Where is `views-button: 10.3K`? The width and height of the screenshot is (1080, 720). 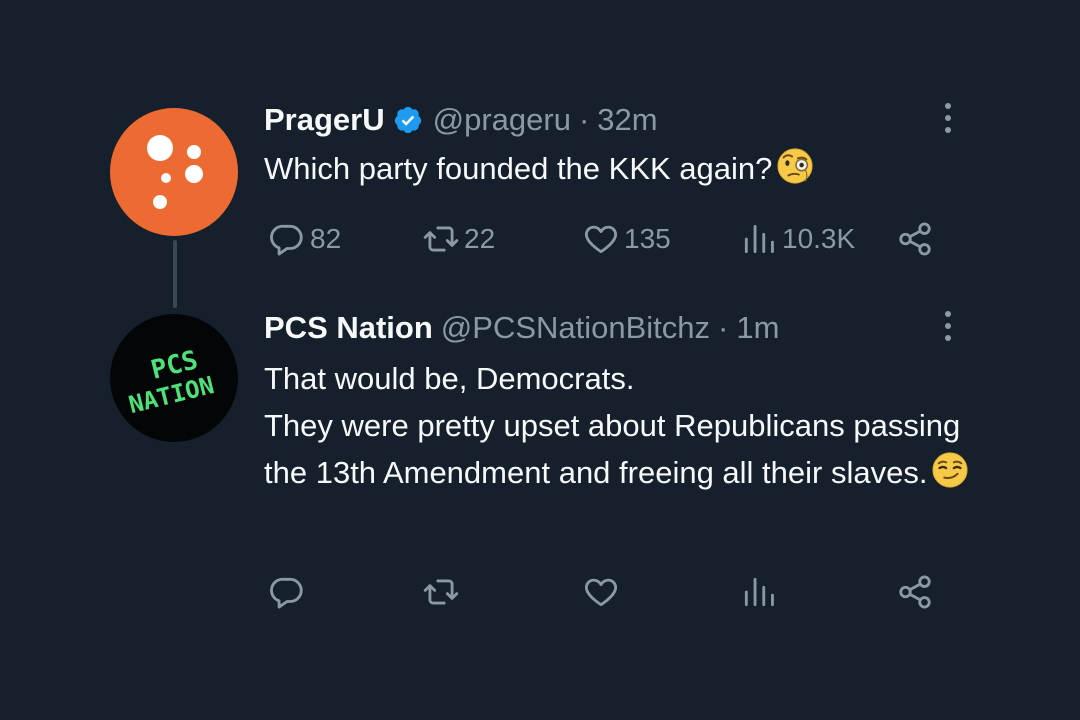
views-button: 10.3K is located at coordinates (797, 239).